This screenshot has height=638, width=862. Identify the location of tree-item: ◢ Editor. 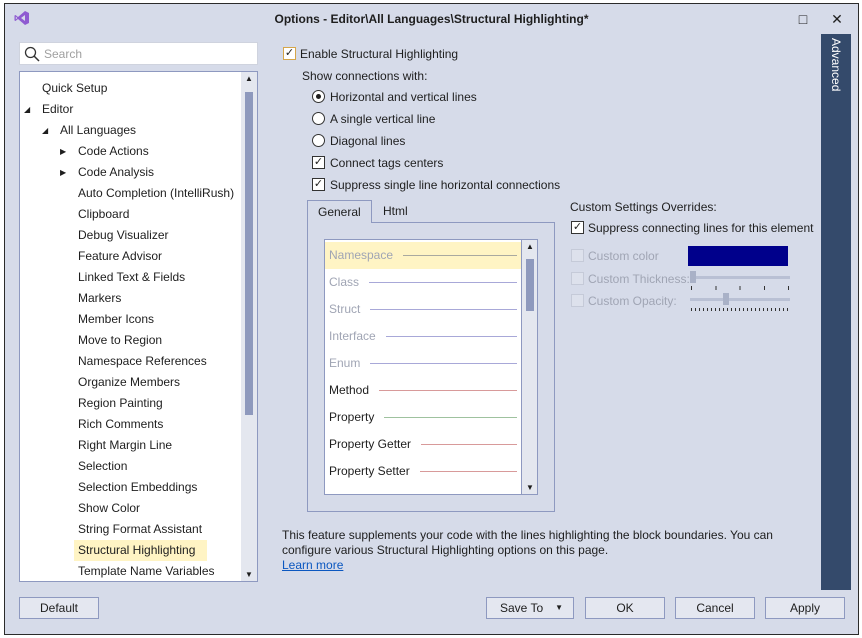
(54, 109).